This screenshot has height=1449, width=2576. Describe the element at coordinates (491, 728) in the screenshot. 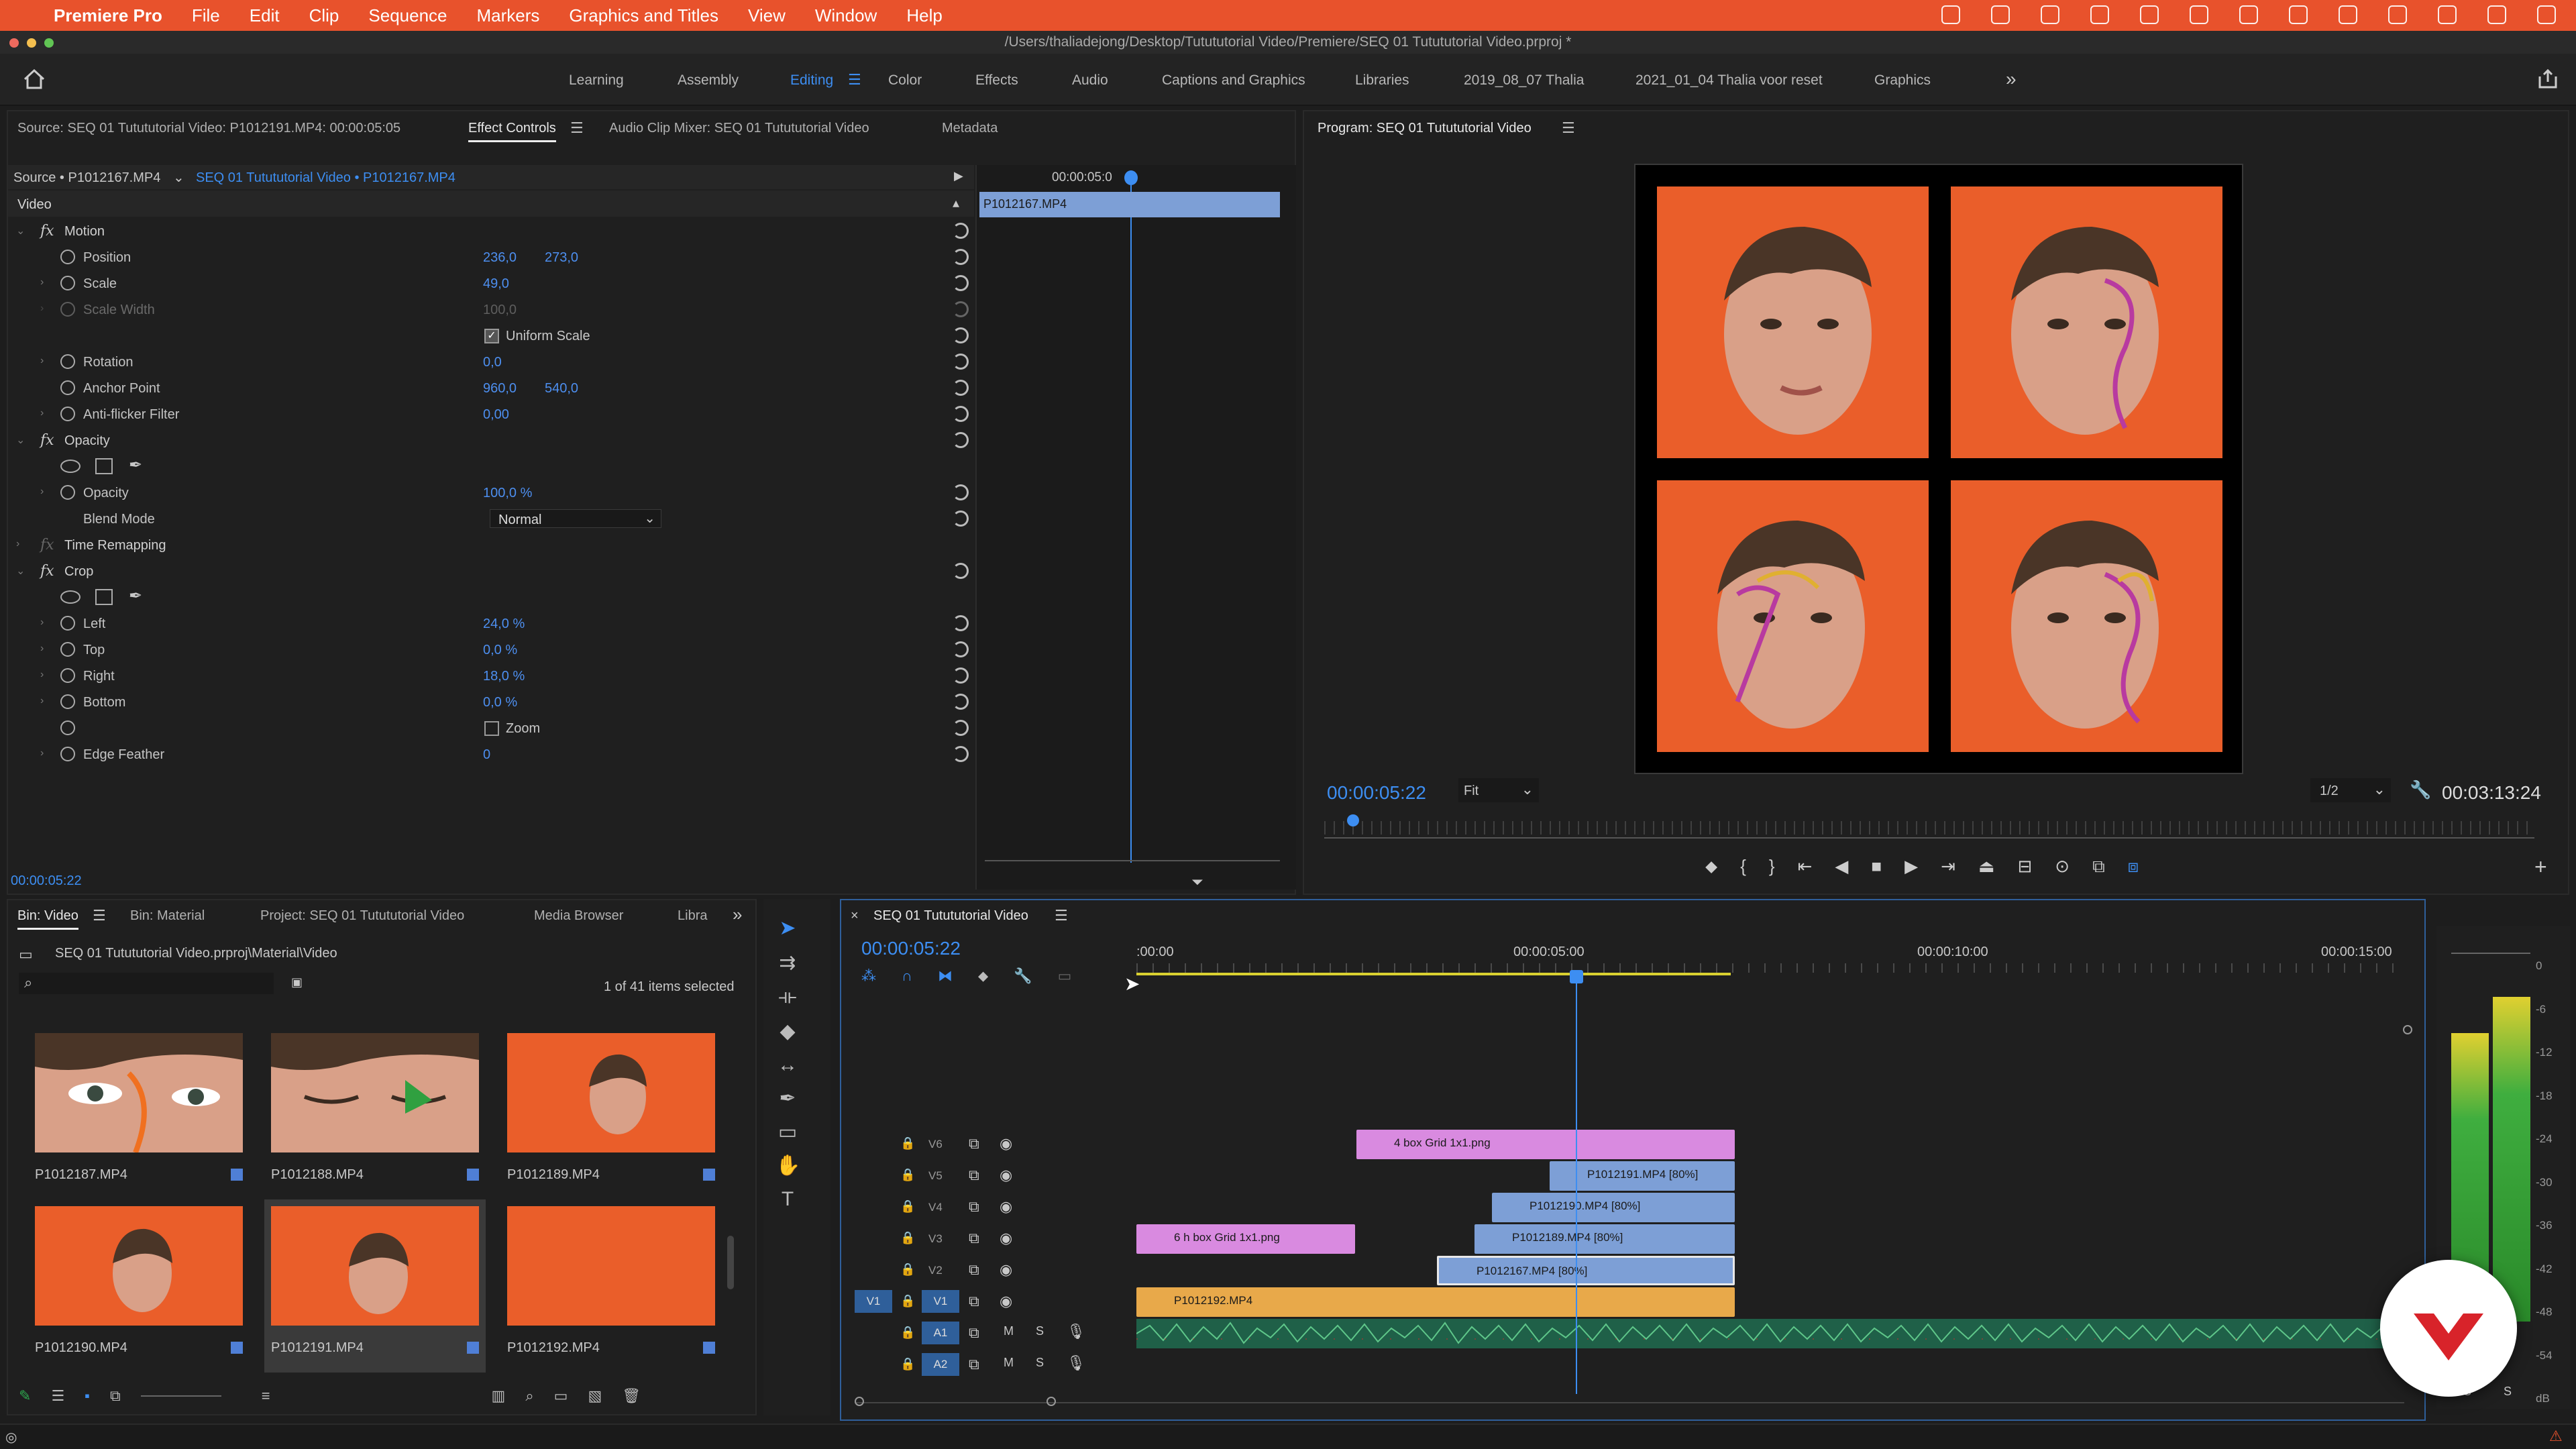

I see `zoom-checkbox` at that location.